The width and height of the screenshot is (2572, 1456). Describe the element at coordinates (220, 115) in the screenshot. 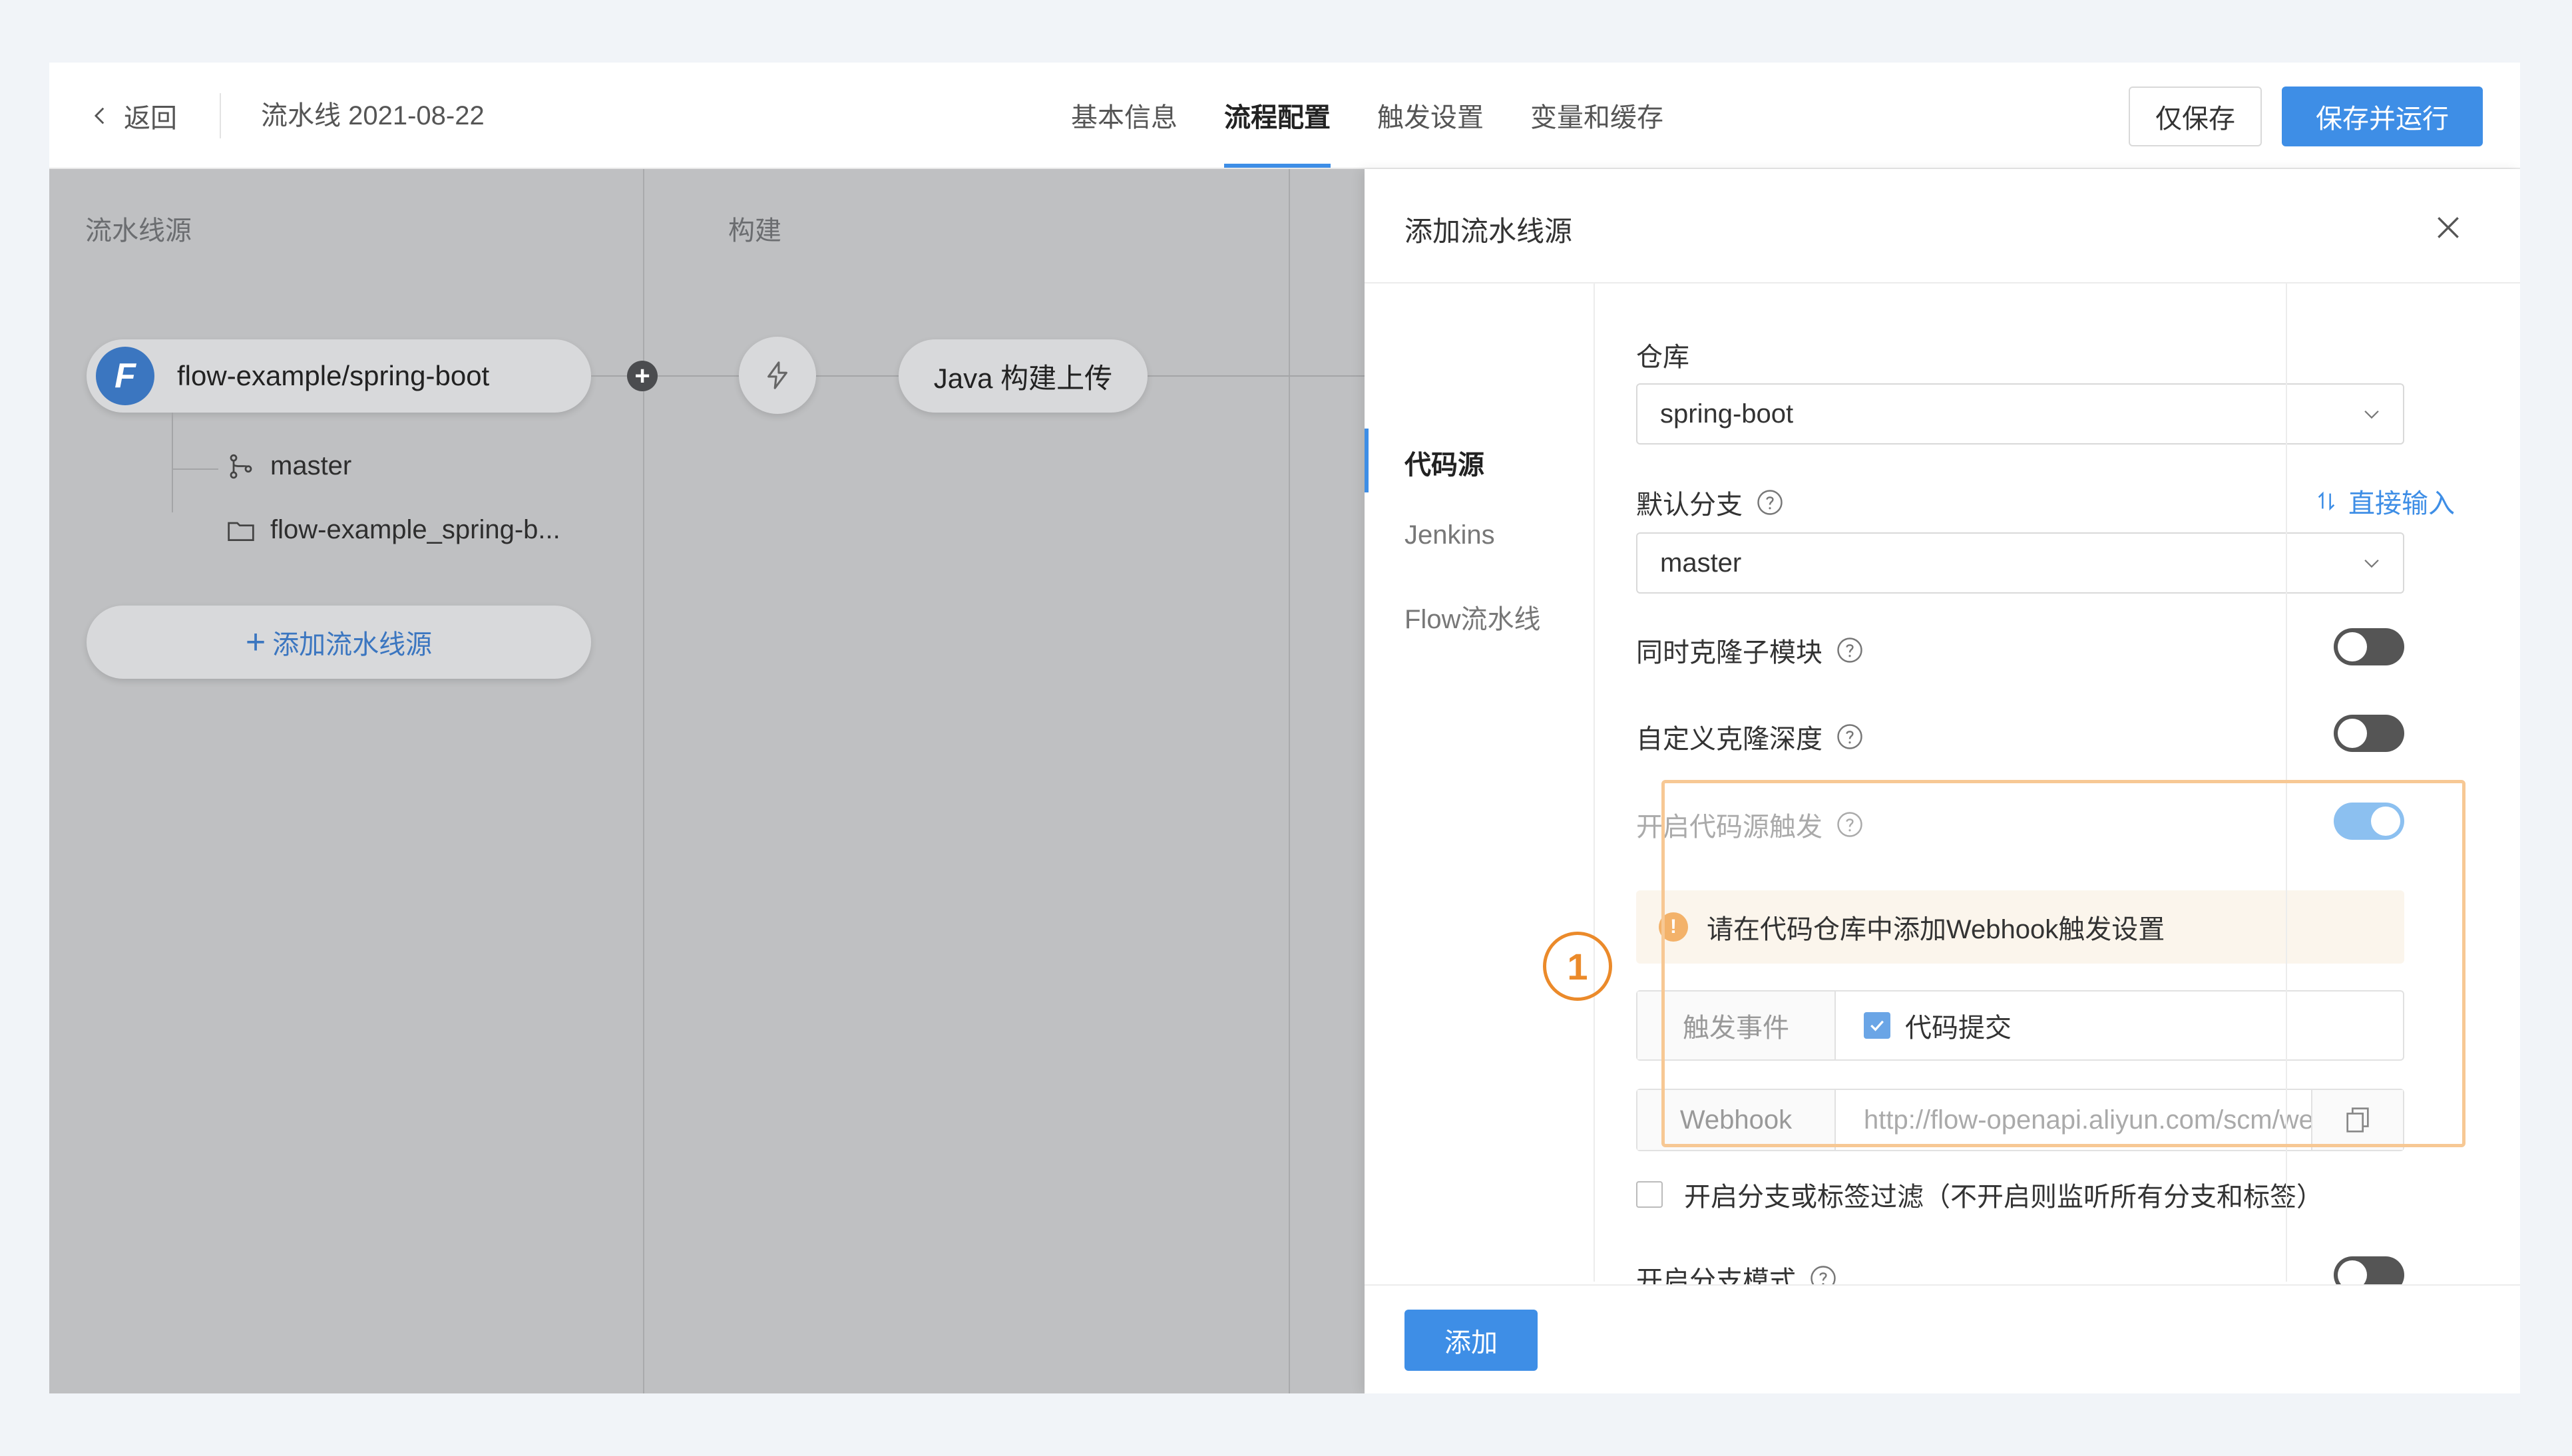

I see `header-divider` at that location.